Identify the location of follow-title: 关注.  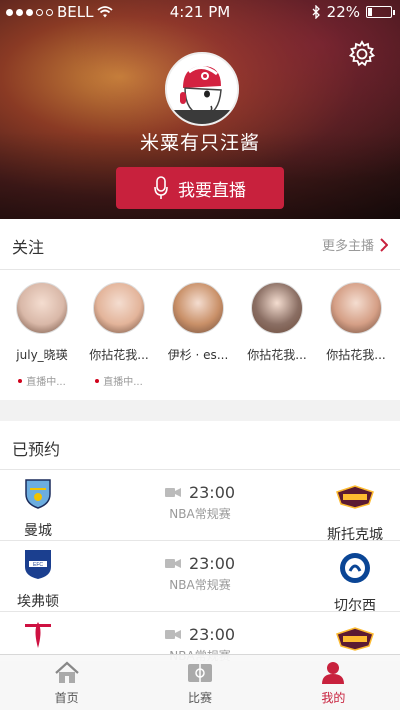
(28, 247).